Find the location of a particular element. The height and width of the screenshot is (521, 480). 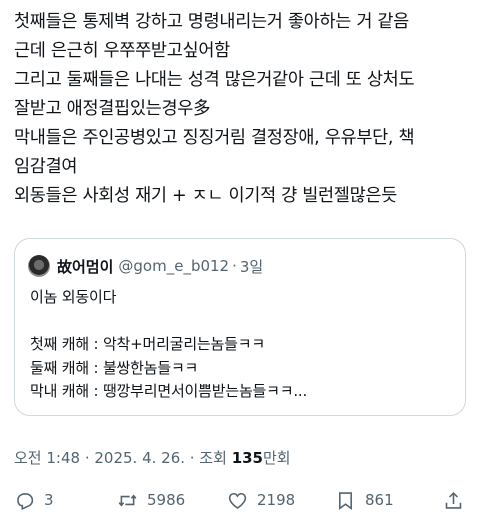

bookmark-button: 861 is located at coordinates (364, 500).